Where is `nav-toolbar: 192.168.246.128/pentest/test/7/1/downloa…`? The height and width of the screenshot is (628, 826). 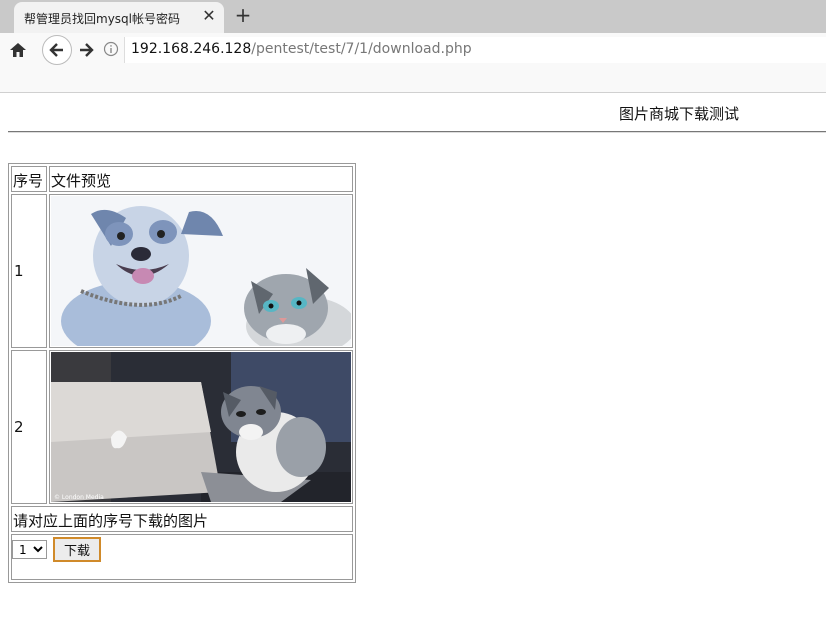 nav-toolbar: 192.168.246.128/pentest/test/7/1/downloa… is located at coordinates (413, 50).